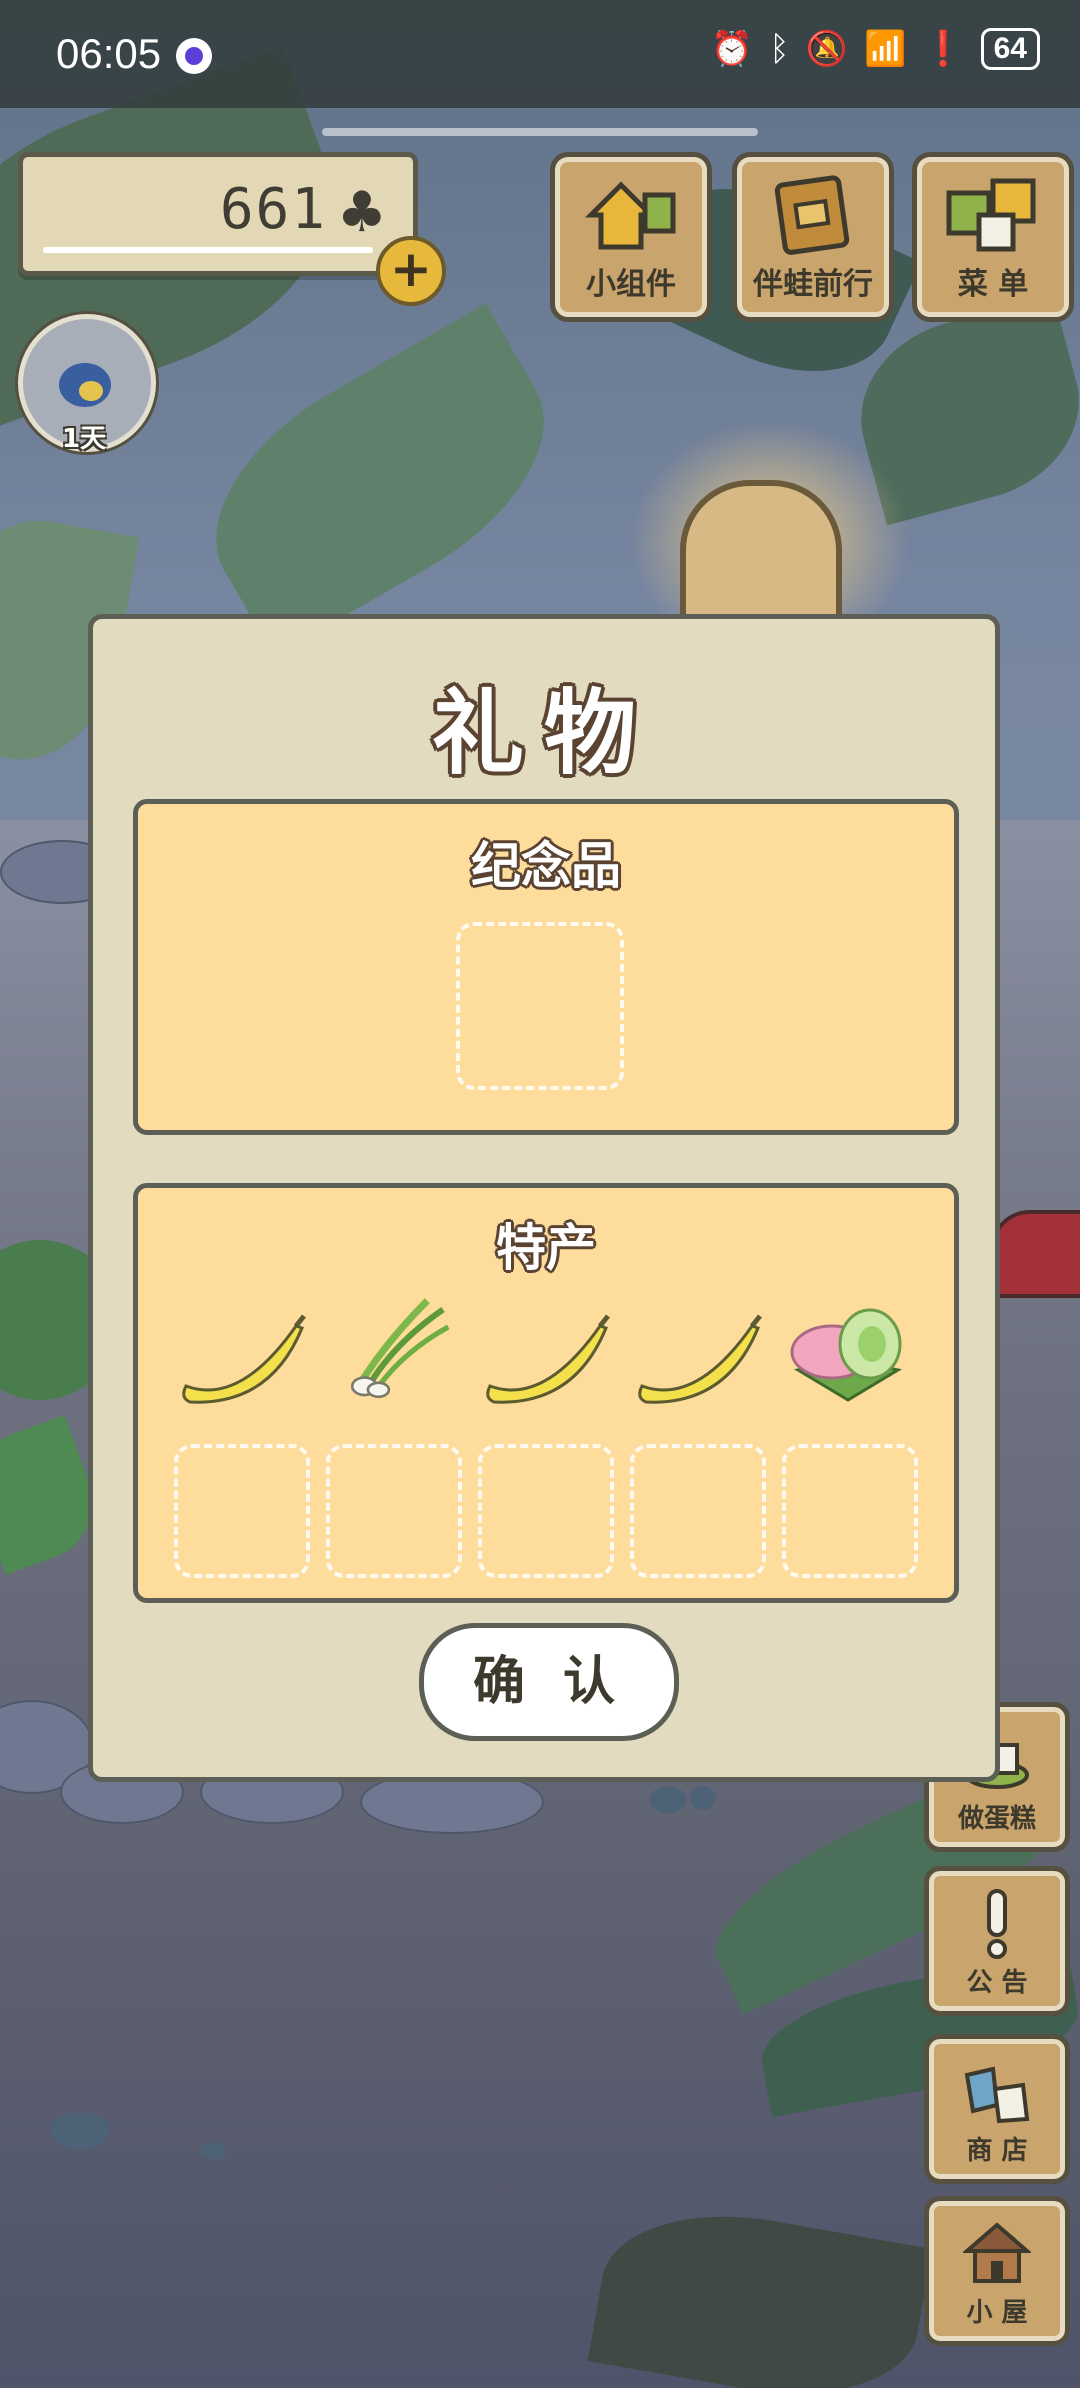  I want to click on shop-bag-icon, so click(997, 2095).